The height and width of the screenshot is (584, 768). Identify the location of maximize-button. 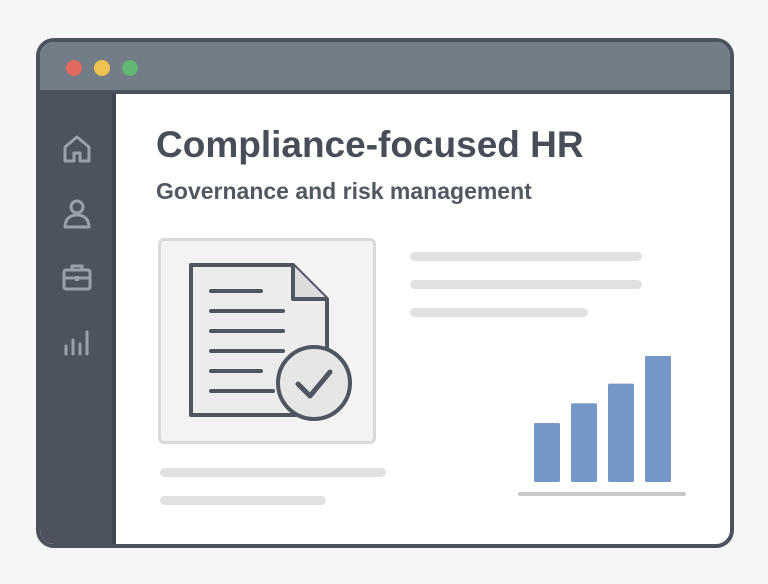
(130, 68).